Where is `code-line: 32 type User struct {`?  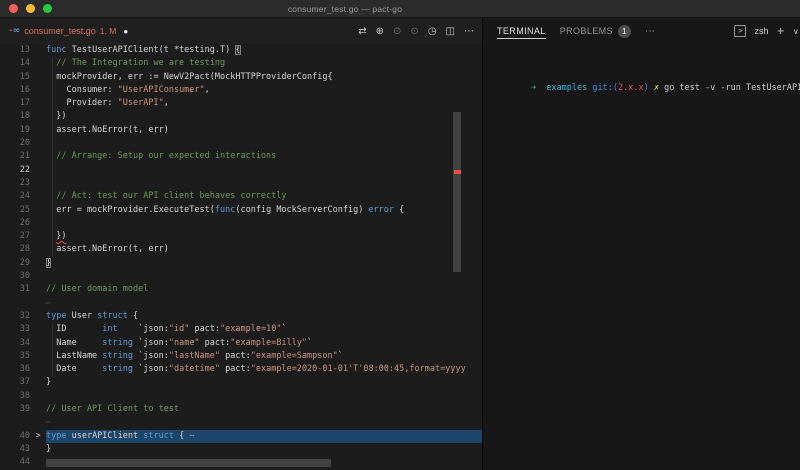
code-line: 32 type User struct { is located at coordinates (241, 316).